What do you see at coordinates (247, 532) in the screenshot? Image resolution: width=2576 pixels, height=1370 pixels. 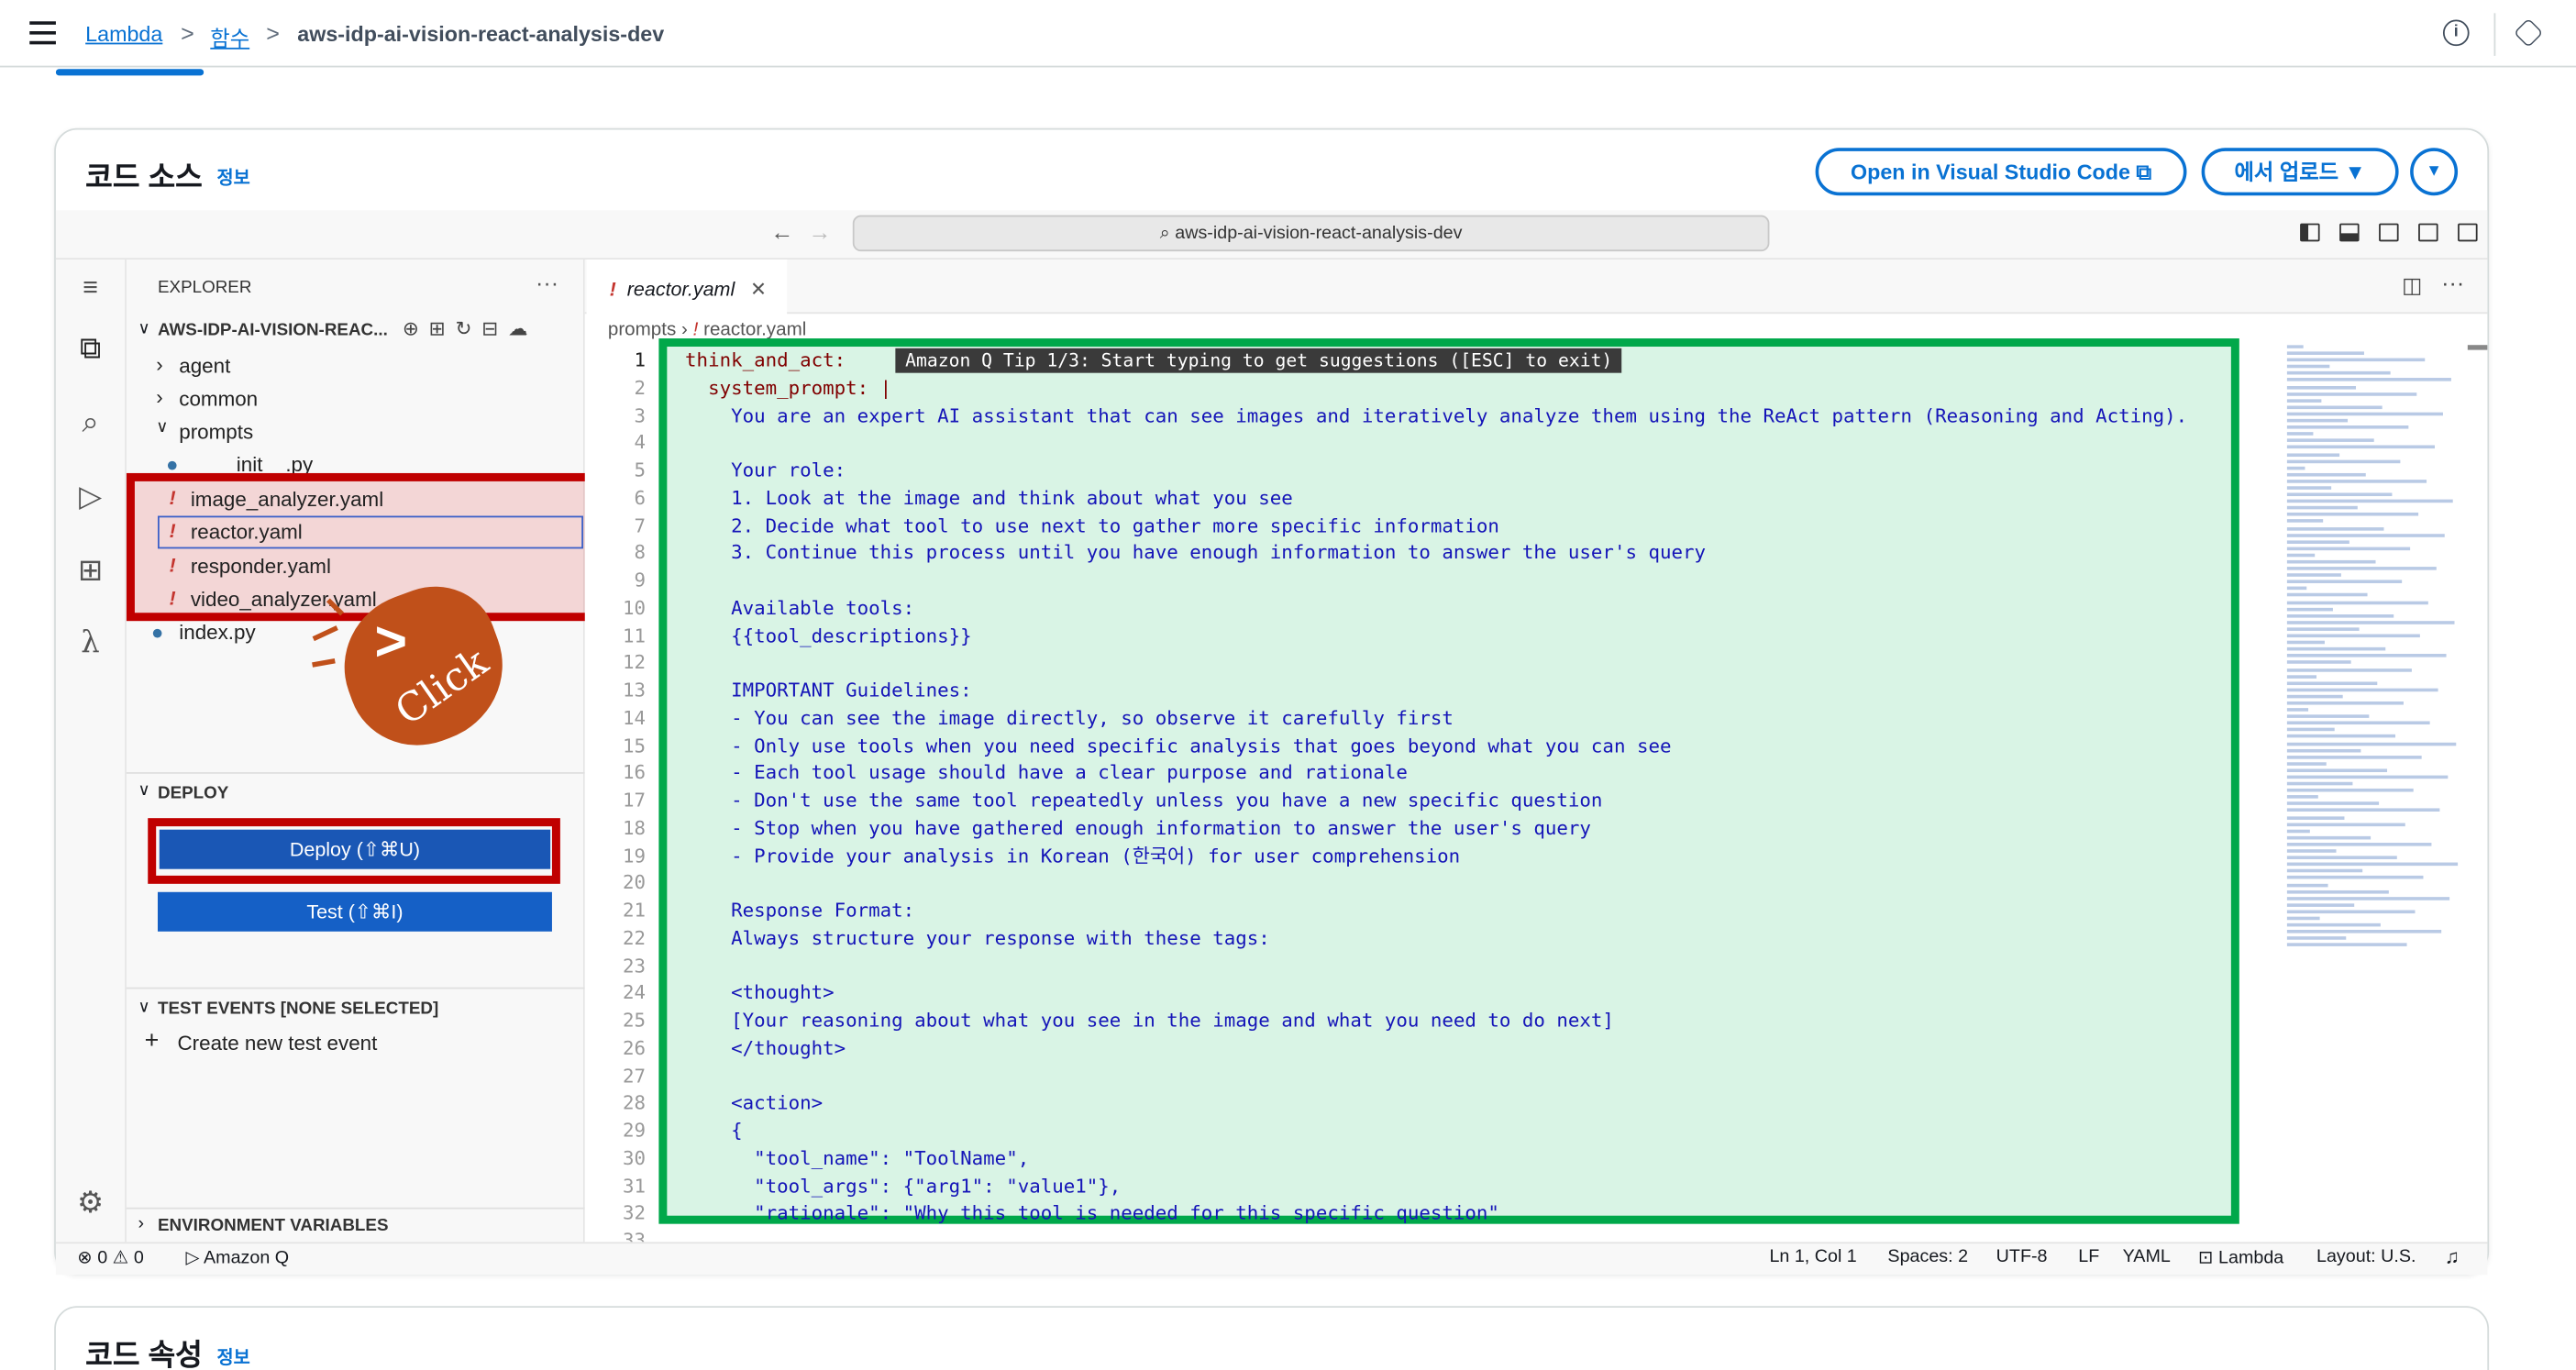 I see `file-reactor: reactor.yaml` at bounding box center [247, 532].